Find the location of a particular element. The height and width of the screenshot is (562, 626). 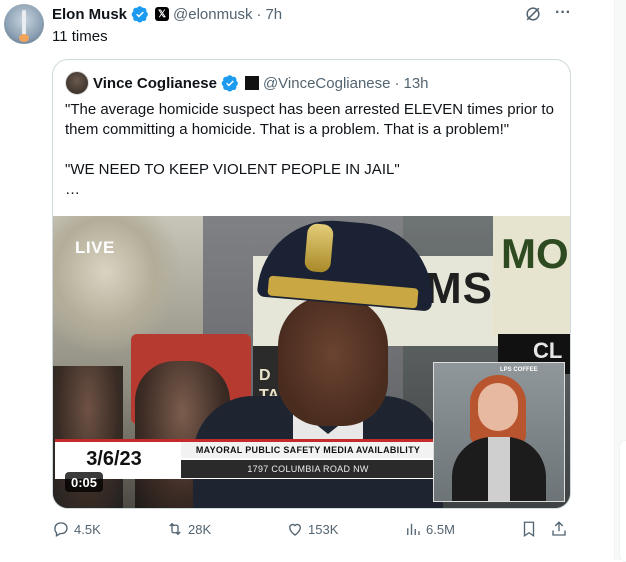

avatar-rocket is located at coordinates (24, 23).